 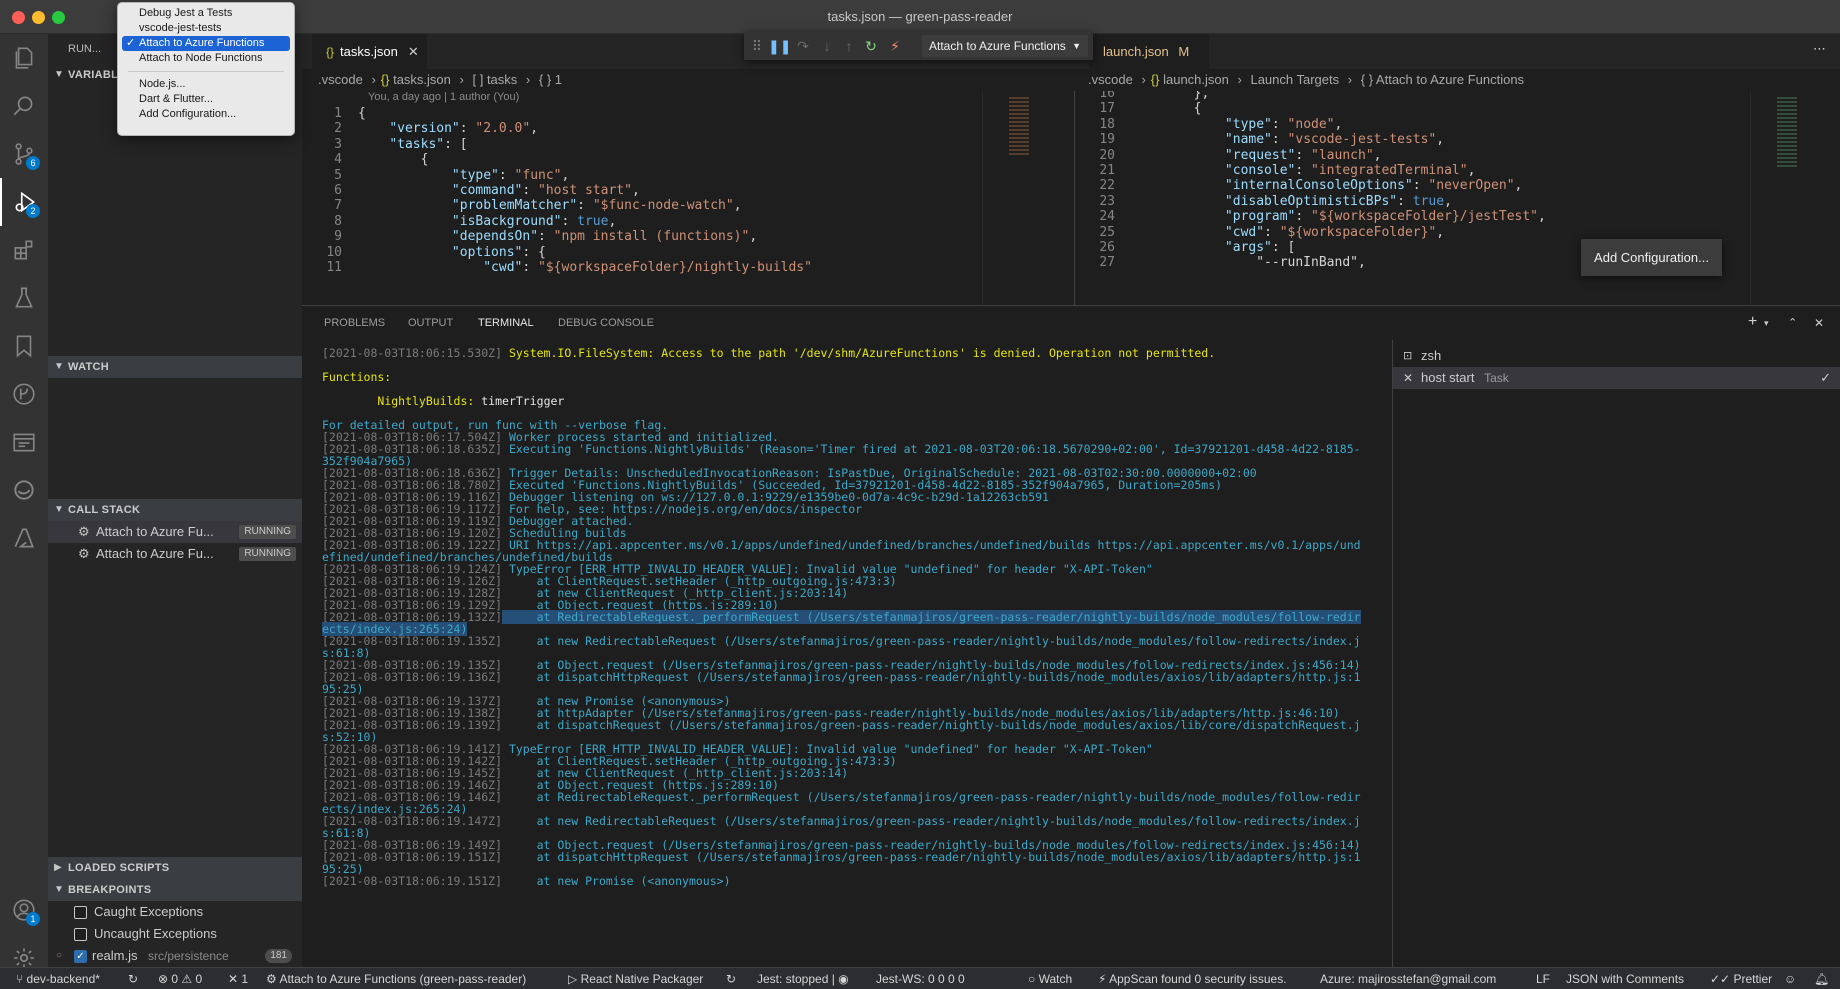 What do you see at coordinates (779, 46) in the screenshot?
I see `pause-icon: ❚❚` at bounding box center [779, 46].